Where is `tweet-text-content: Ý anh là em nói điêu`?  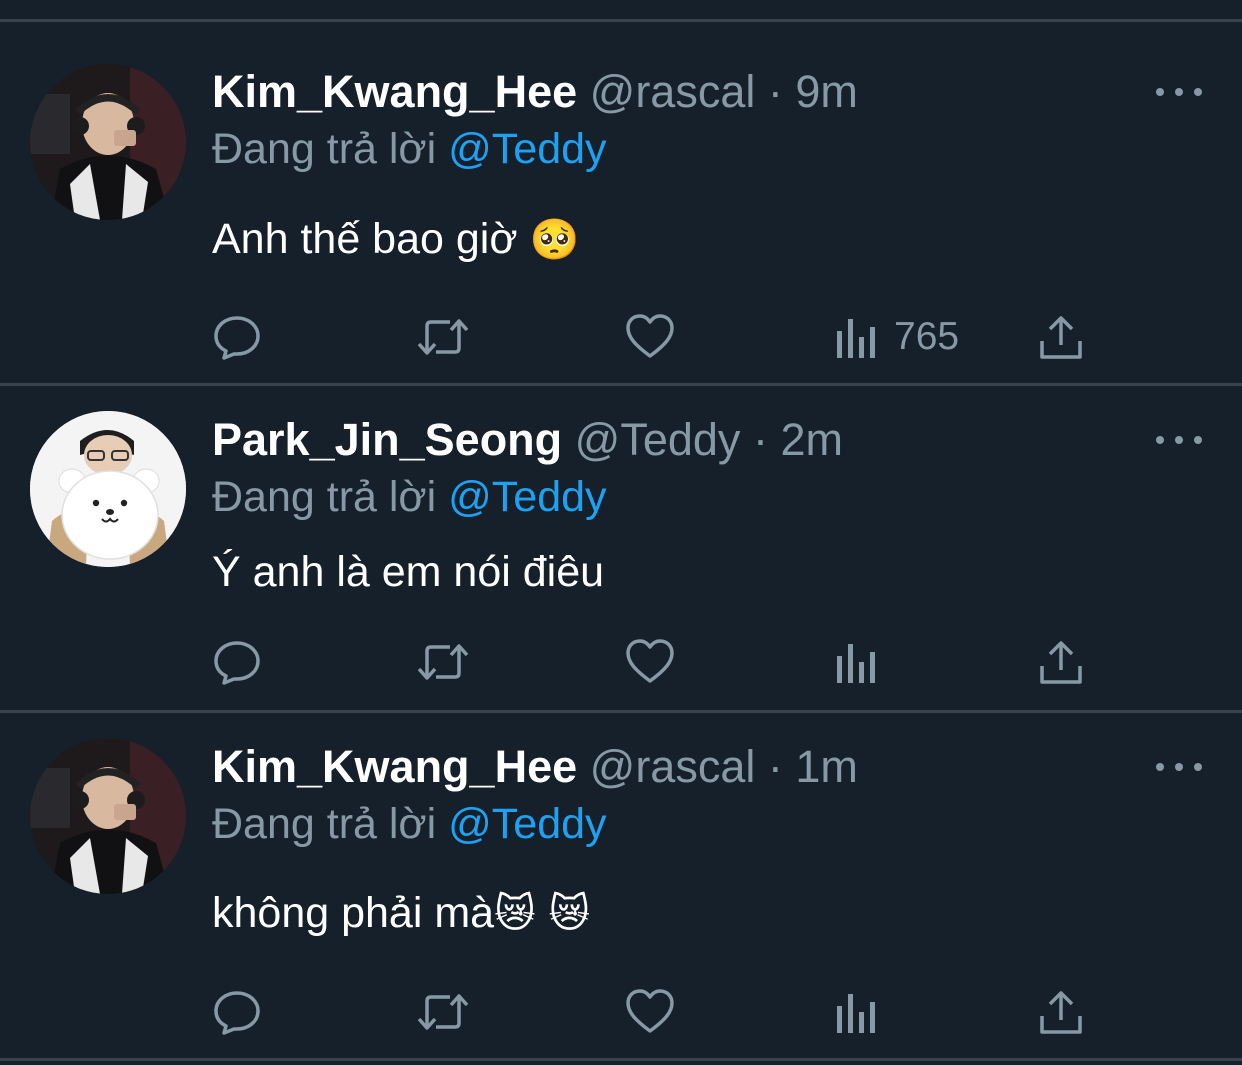
tweet-text-content: Ý anh là em nói điêu is located at coordinates (408, 572).